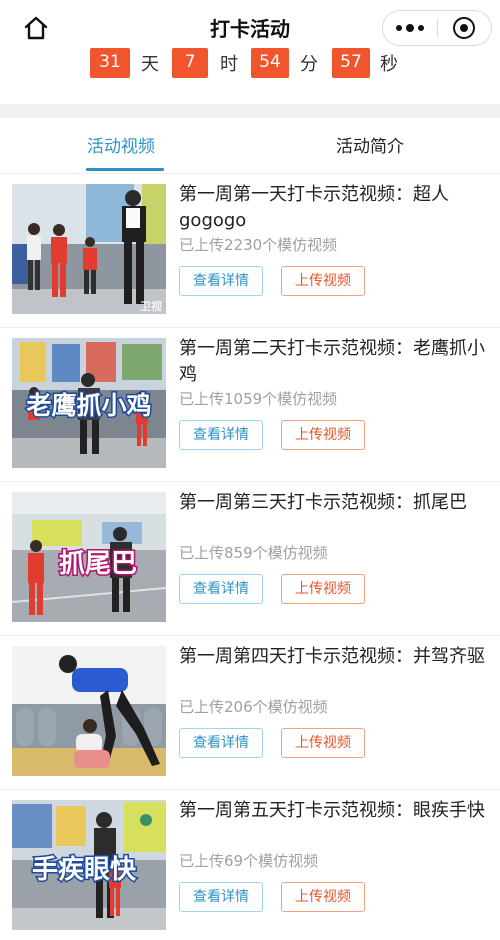 This screenshot has width=500, height=940. Describe the element at coordinates (370, 144) in the screenshot. I see `tab-activity-intro: 活动简介` at that location.